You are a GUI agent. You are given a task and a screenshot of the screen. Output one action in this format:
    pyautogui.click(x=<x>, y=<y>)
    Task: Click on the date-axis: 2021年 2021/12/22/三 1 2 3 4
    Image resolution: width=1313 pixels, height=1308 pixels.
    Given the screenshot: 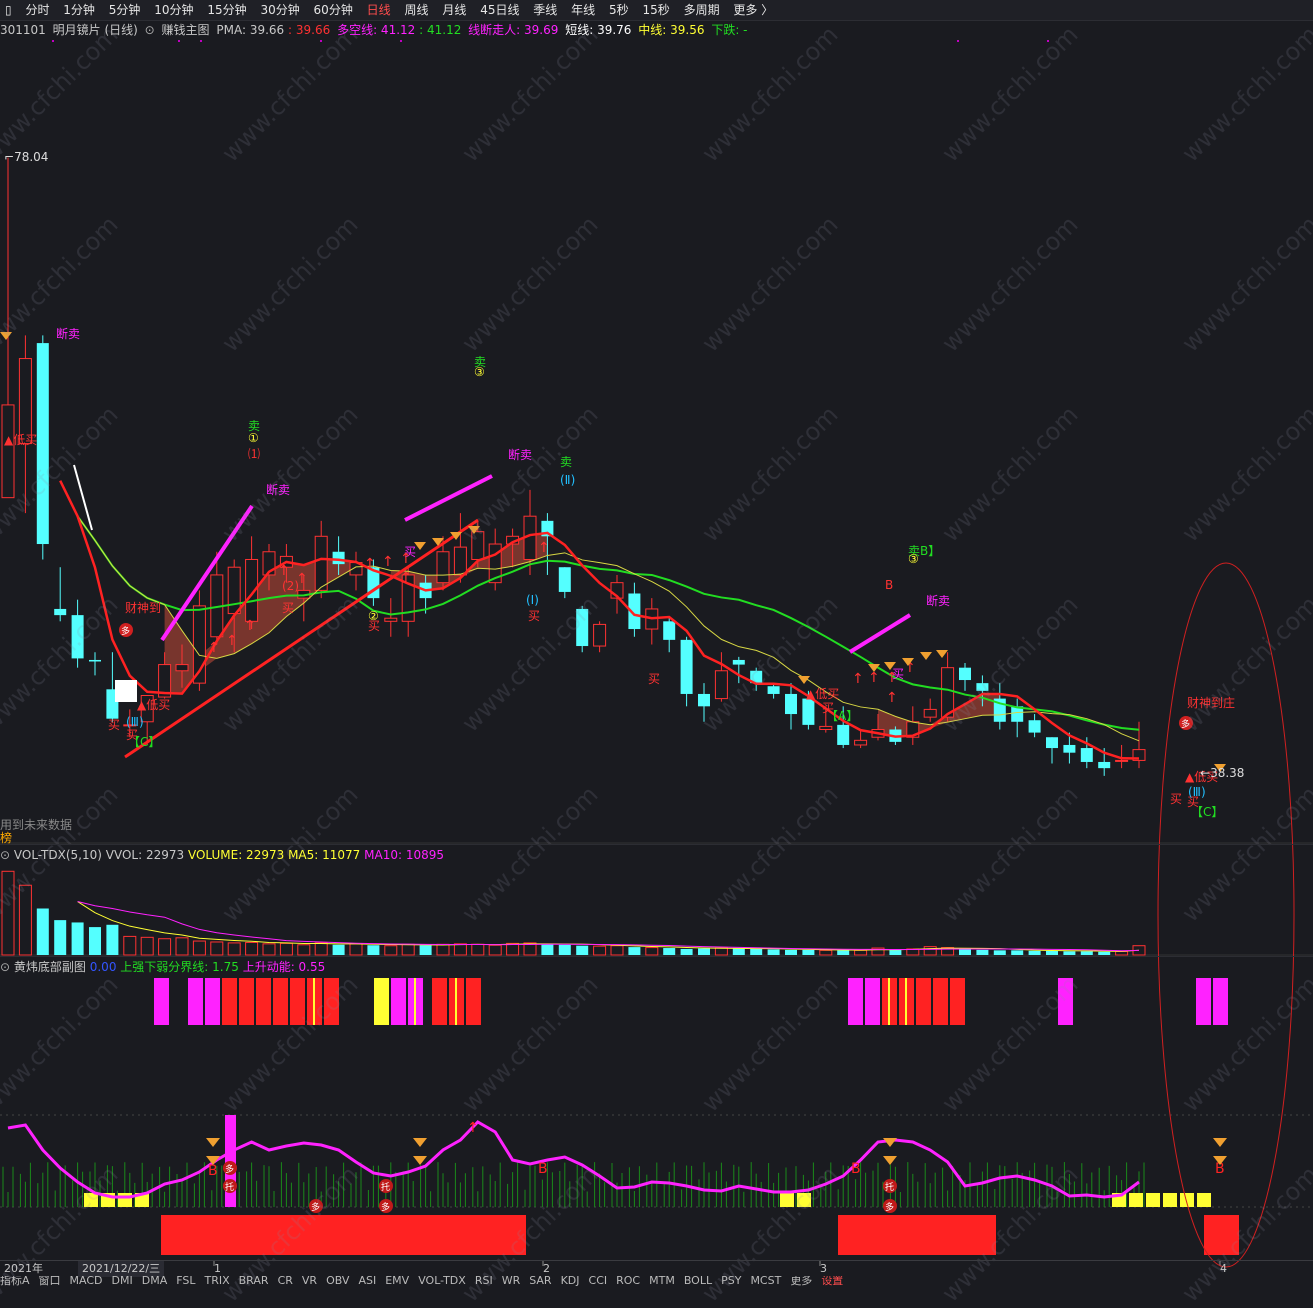 What is the action you would take?
    pyautogui.click(x=656, y=1268)
    